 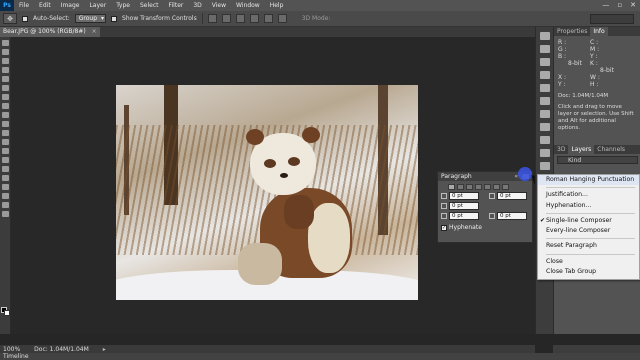 What do you see at coordinates (5, 169) in the screenshot?
I see `pen-tool-icon` at bounding box center [5, 169].